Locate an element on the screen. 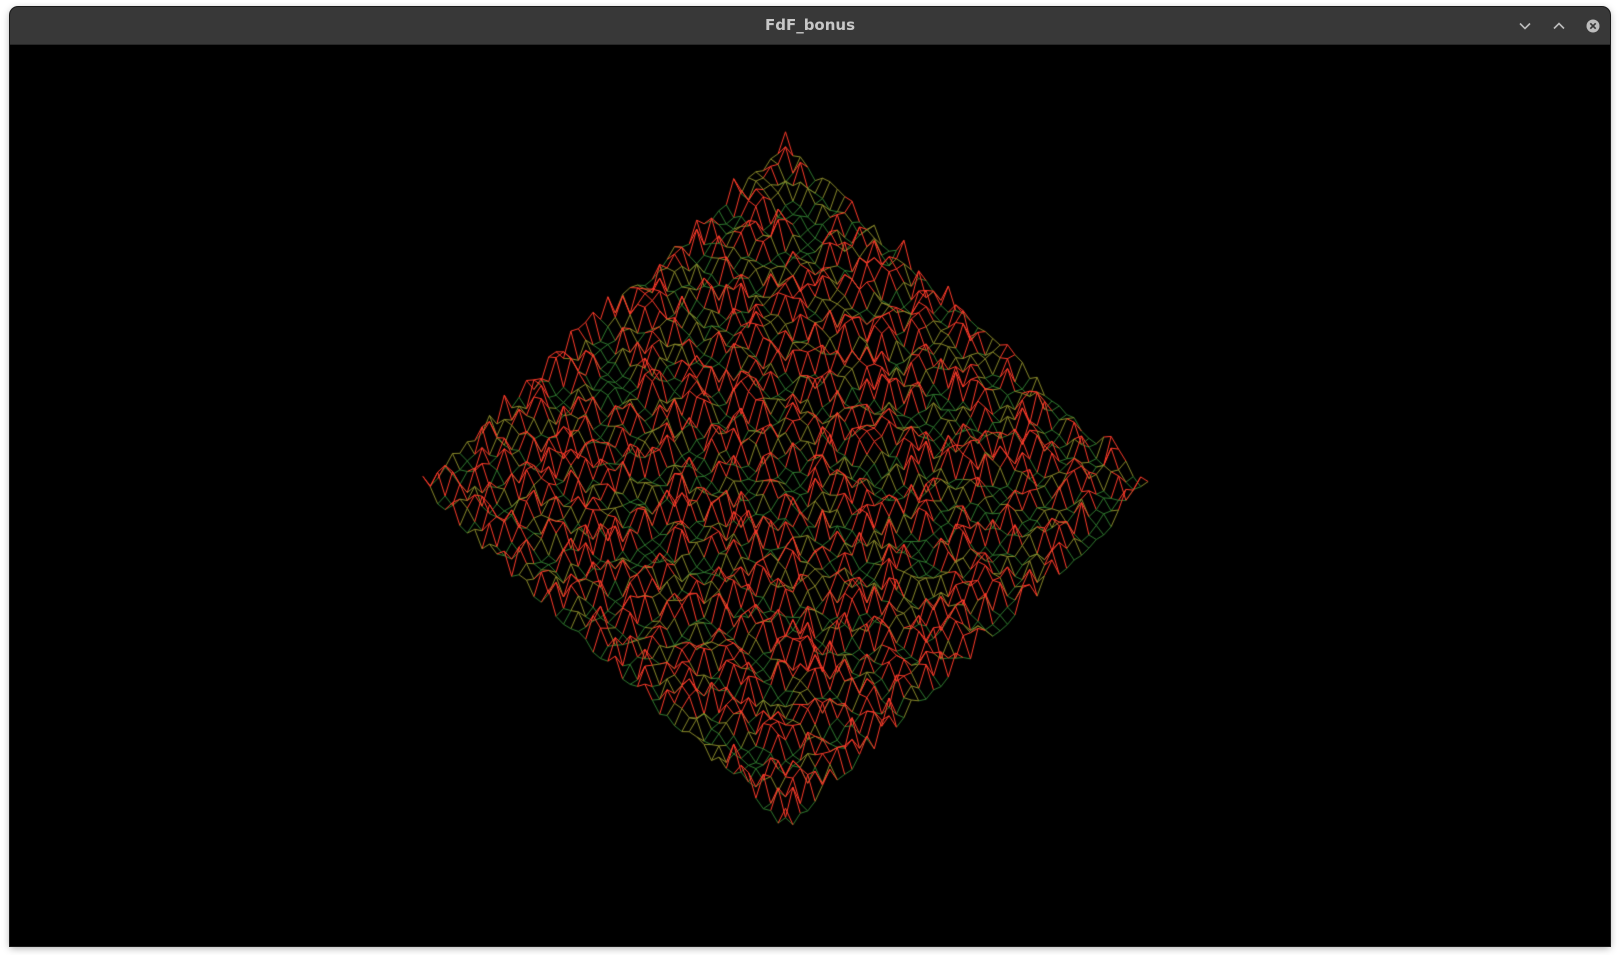 This screenshot has height=955, width=1620. window-title: FdF_bonus is located at coordinates (810, 25).